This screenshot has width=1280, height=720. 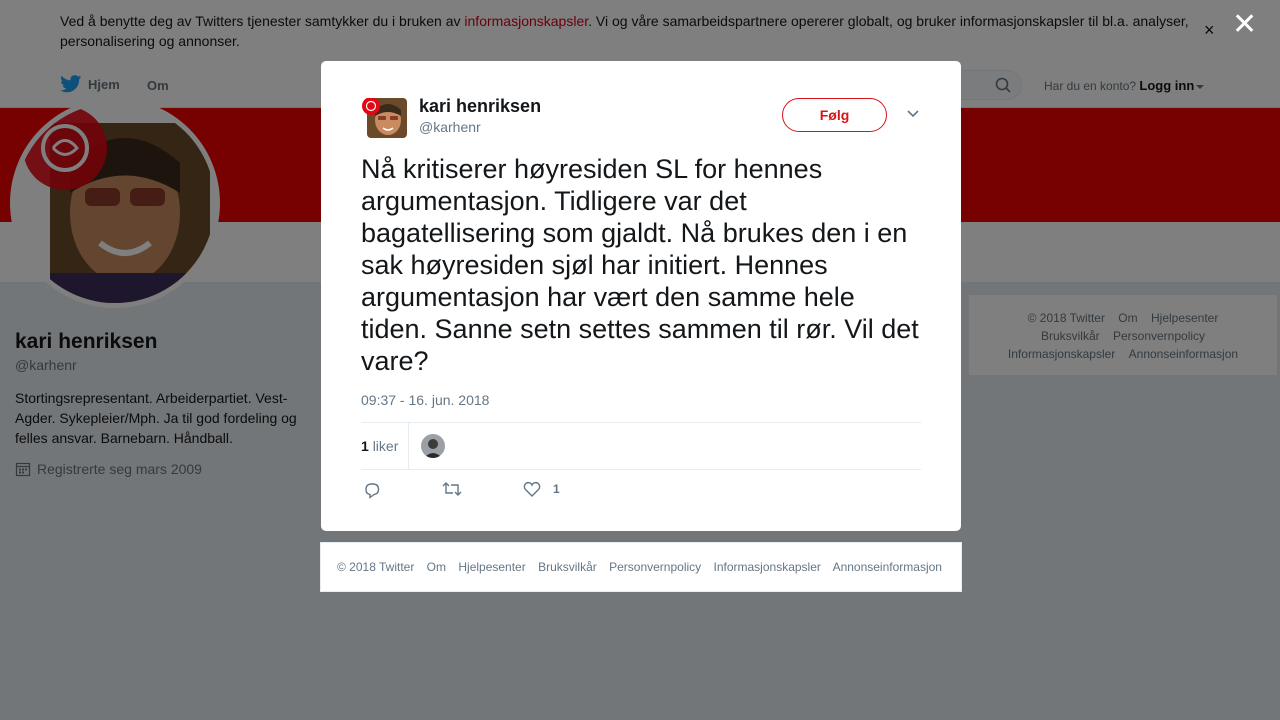 I want to click on chevron-down-icon, so click(x=913, y=114).